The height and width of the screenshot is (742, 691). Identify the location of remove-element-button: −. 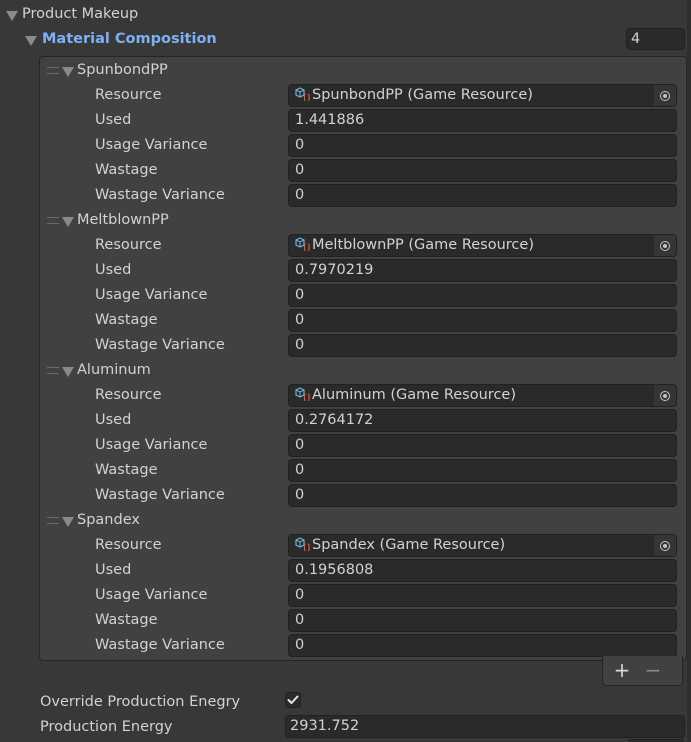
(653, 670).